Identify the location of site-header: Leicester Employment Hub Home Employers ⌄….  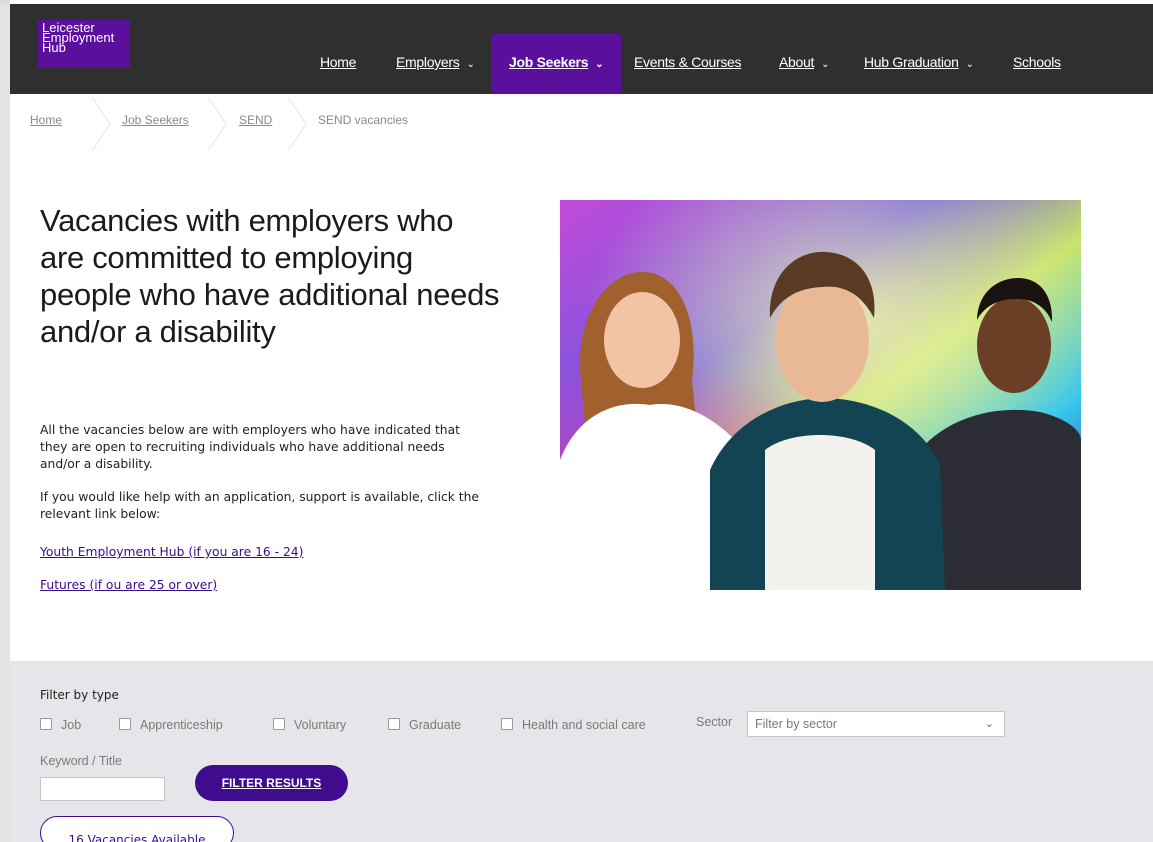
(581, 49).